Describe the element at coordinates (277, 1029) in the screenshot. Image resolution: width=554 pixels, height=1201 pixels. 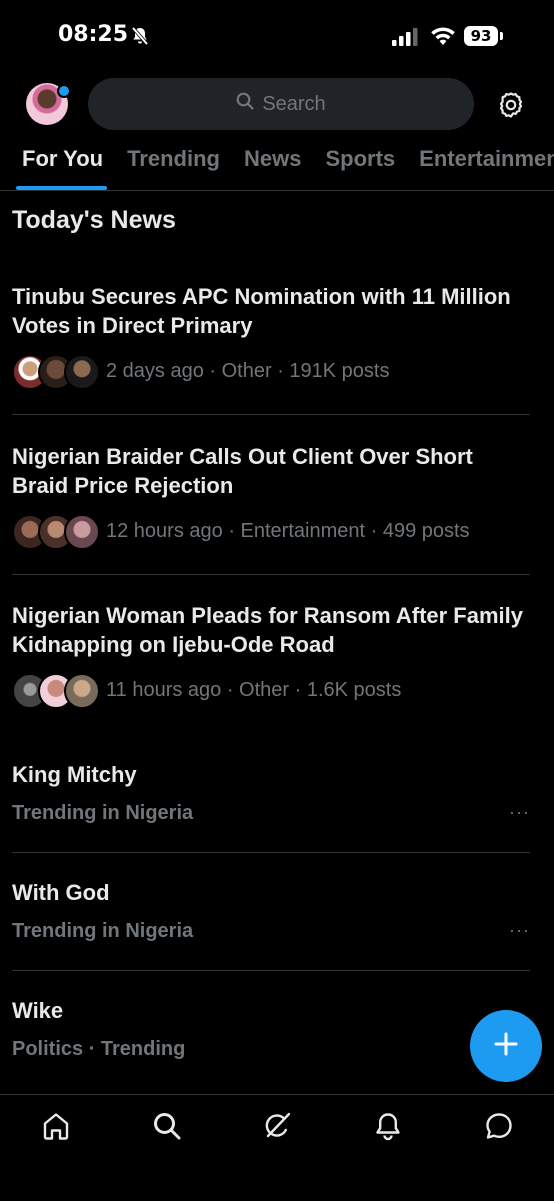
I see `trend-item: Wike Politics · Trending` at that location.